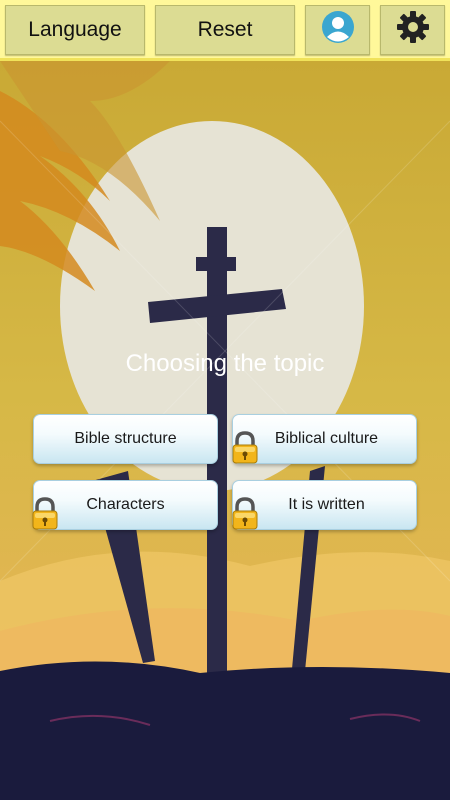  Describe the element at coordinates (75, 30) in the screenshot. I see `language-button: Language` at that location.